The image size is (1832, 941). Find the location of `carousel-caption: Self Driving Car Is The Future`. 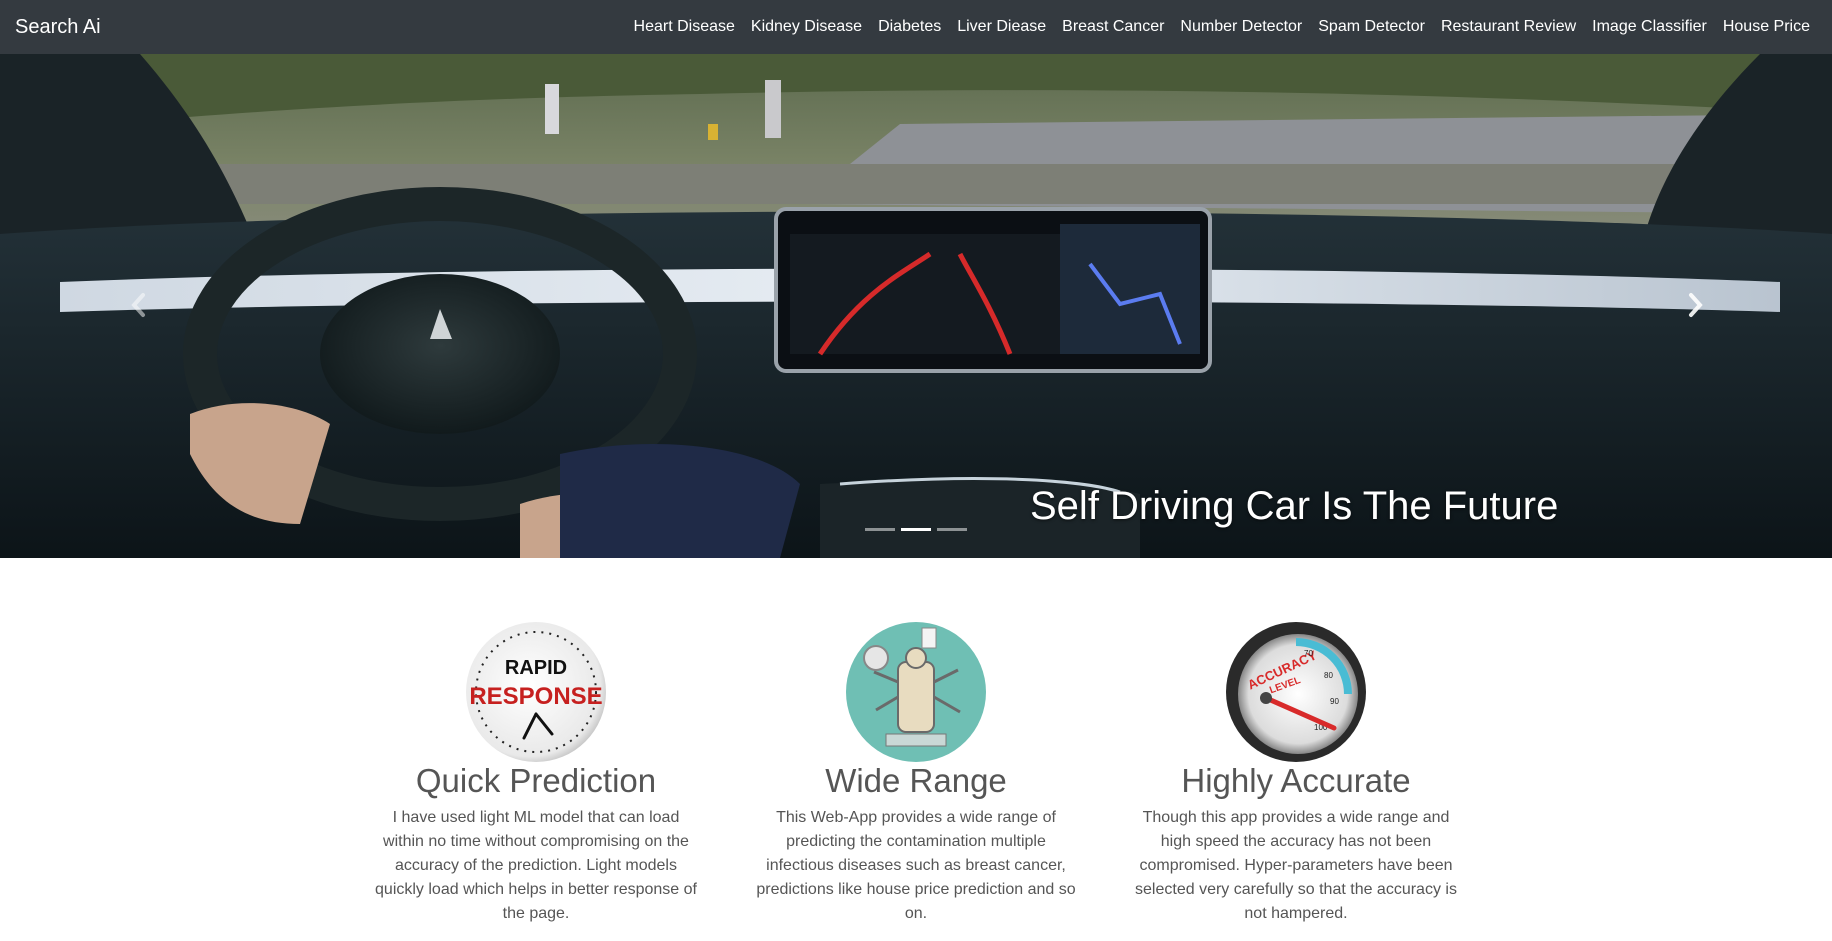

carousel-caption: Self Driving Car Is The Future is located at coordinates (1294, 506).